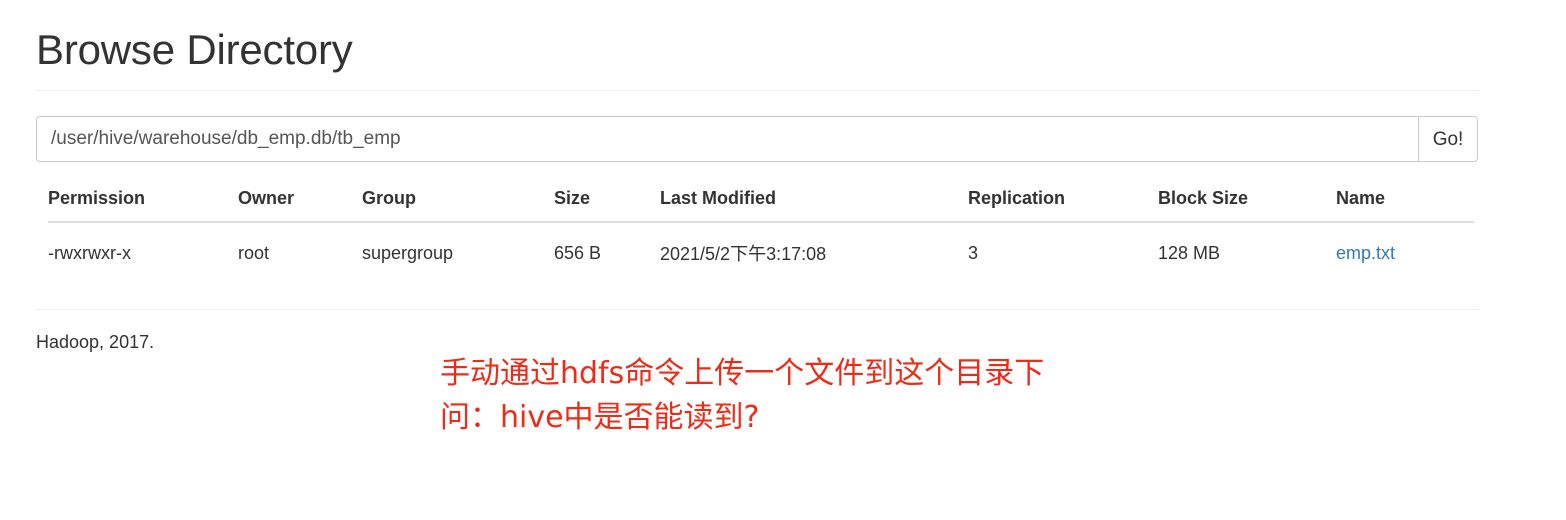 The height and width of the screenshot is (520, 1566). I want to click on column-header-owner: Owner, so click(300, 202).